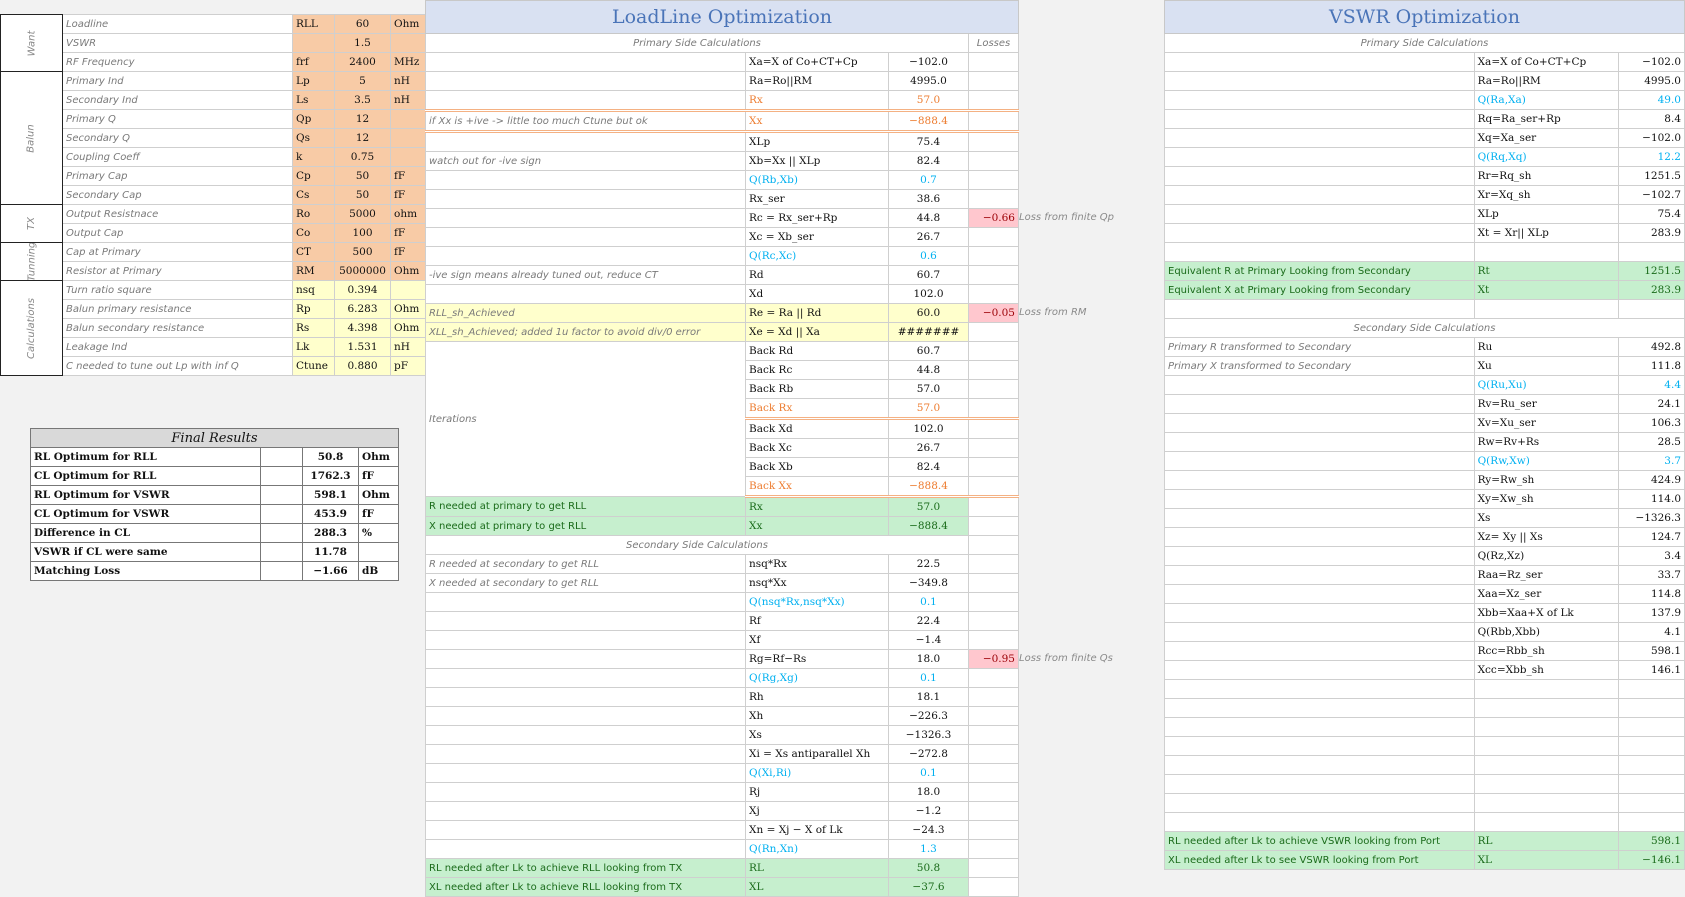 Image resolution: width=1685 pixels, height=897 pixels. I want to click on vswr-value: 33.7, so click(1651, 575).